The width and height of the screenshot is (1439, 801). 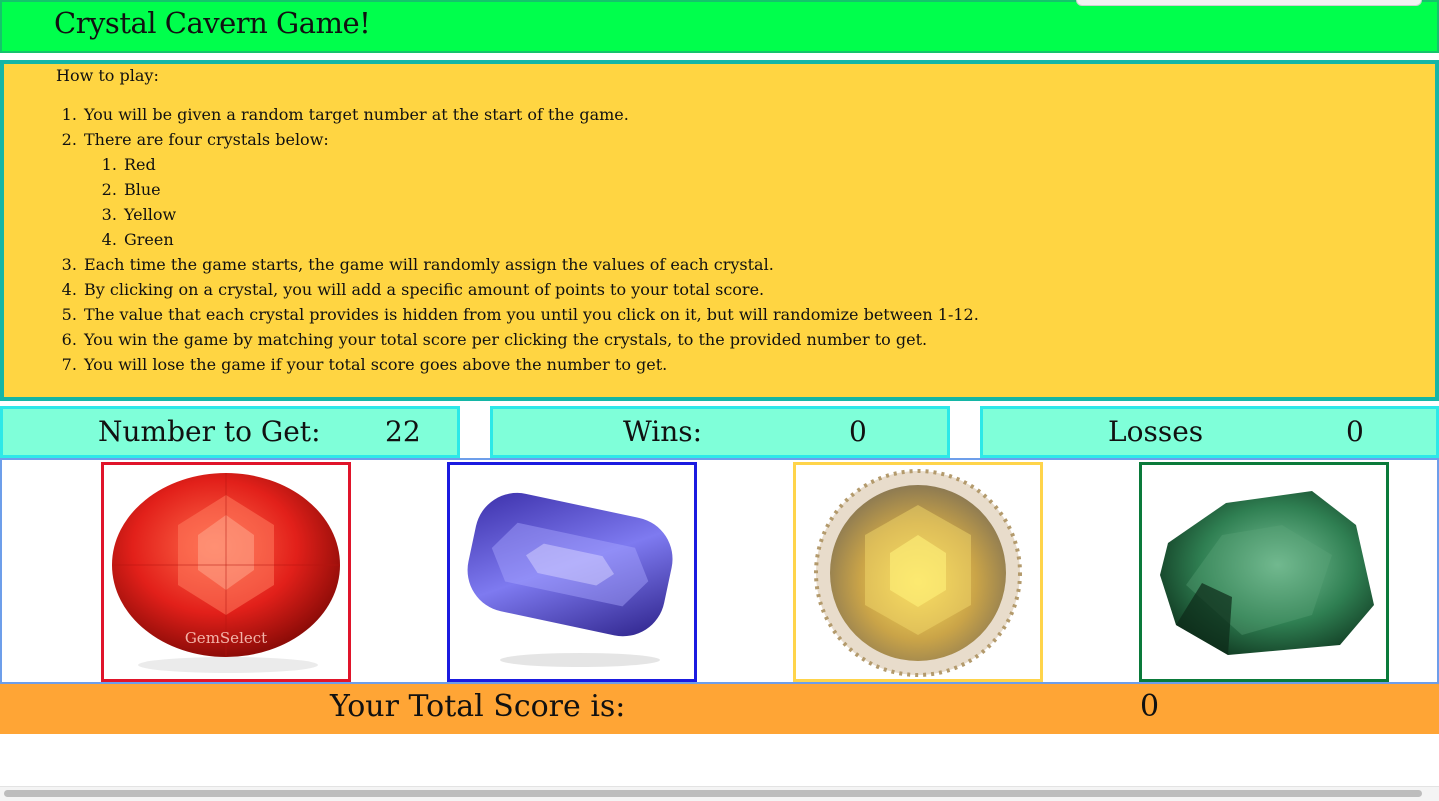 What do you see at coordinates (720, 432) in the screenshot?
I see `wins-box: Wins: 0` at bounding box center [720, 432].